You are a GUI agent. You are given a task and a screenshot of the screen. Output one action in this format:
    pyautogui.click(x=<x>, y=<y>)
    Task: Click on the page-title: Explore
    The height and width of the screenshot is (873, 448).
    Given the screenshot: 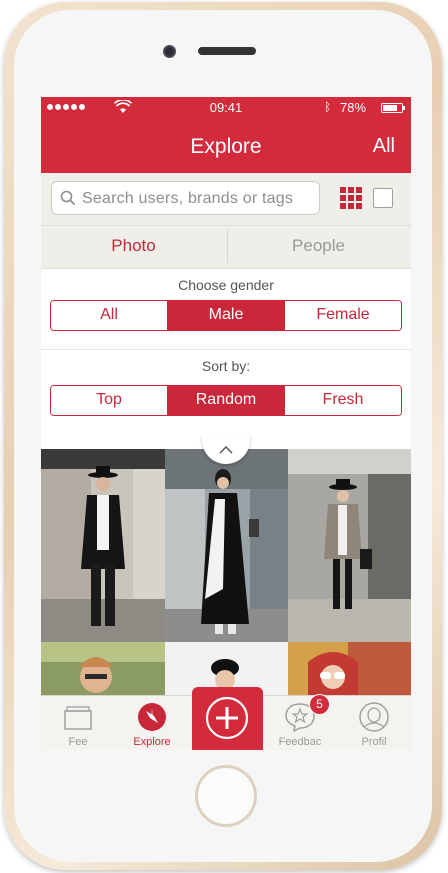 What is the action you would take?
    pyautogui.click(x=226, y=146)
    